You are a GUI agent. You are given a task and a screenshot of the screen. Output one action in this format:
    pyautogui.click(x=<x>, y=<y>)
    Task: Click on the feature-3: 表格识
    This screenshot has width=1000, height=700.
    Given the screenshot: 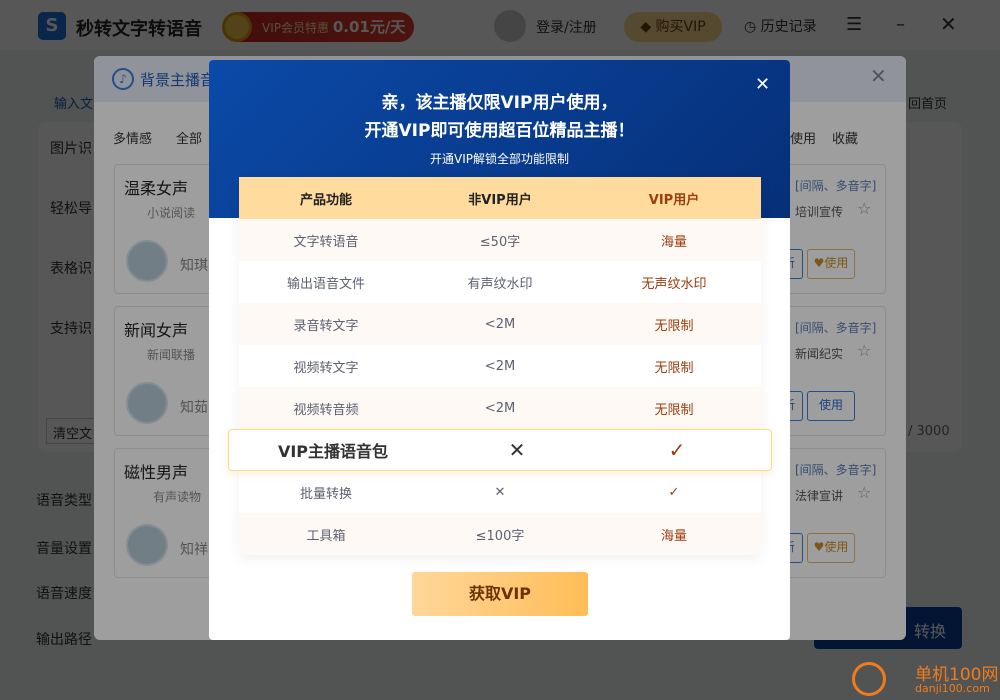 What is the action you would take?
    pyautogui.click(x=71, y=269)
    